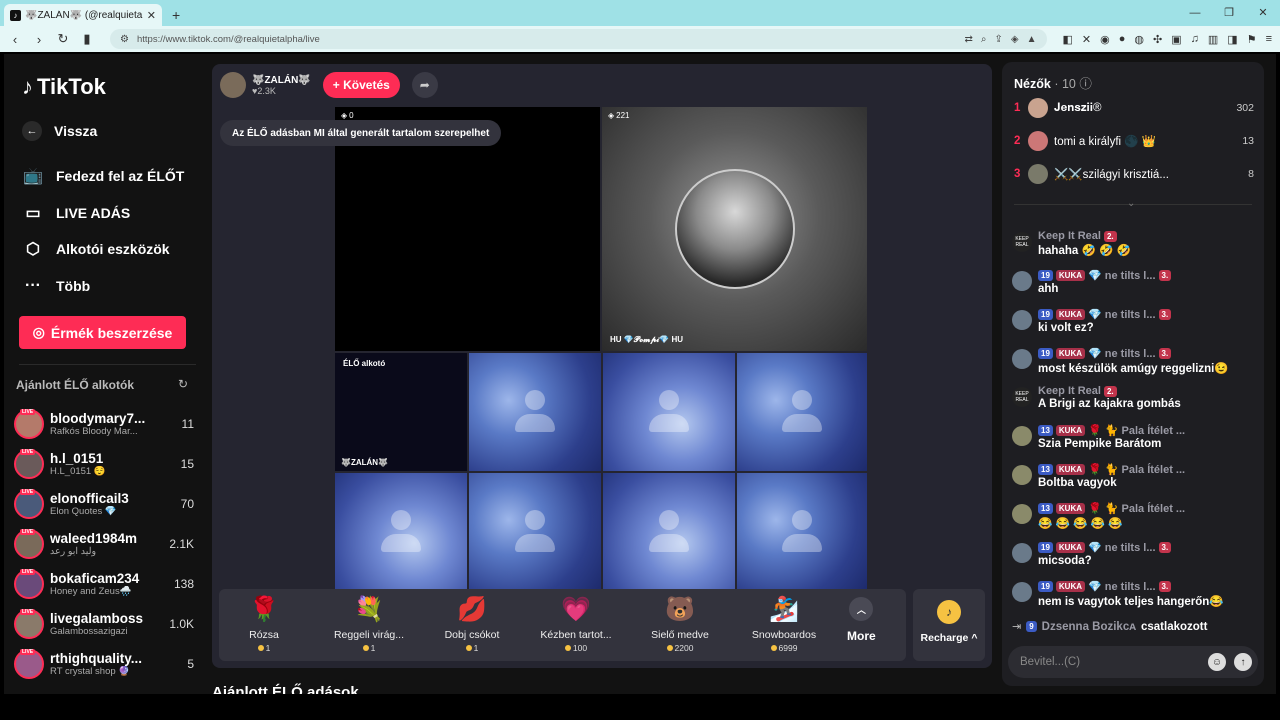  Describe the element at coordinates (1053, 82) in the screenshot. I see `viewers-title: Nézők · 10 ⓘ` at that location.